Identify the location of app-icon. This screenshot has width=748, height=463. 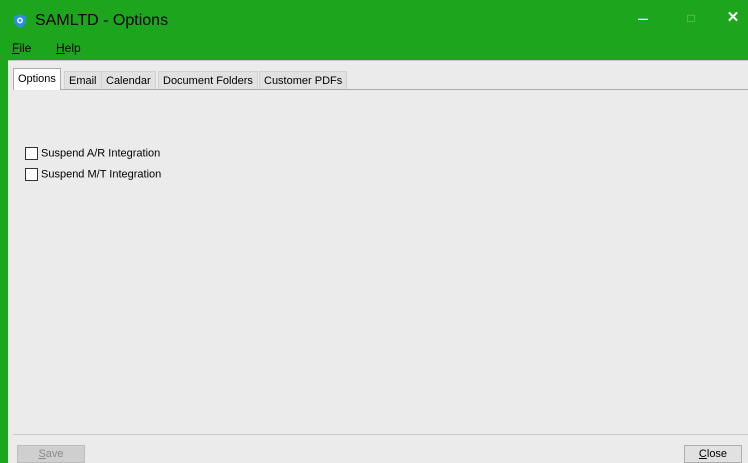
(20, 21).